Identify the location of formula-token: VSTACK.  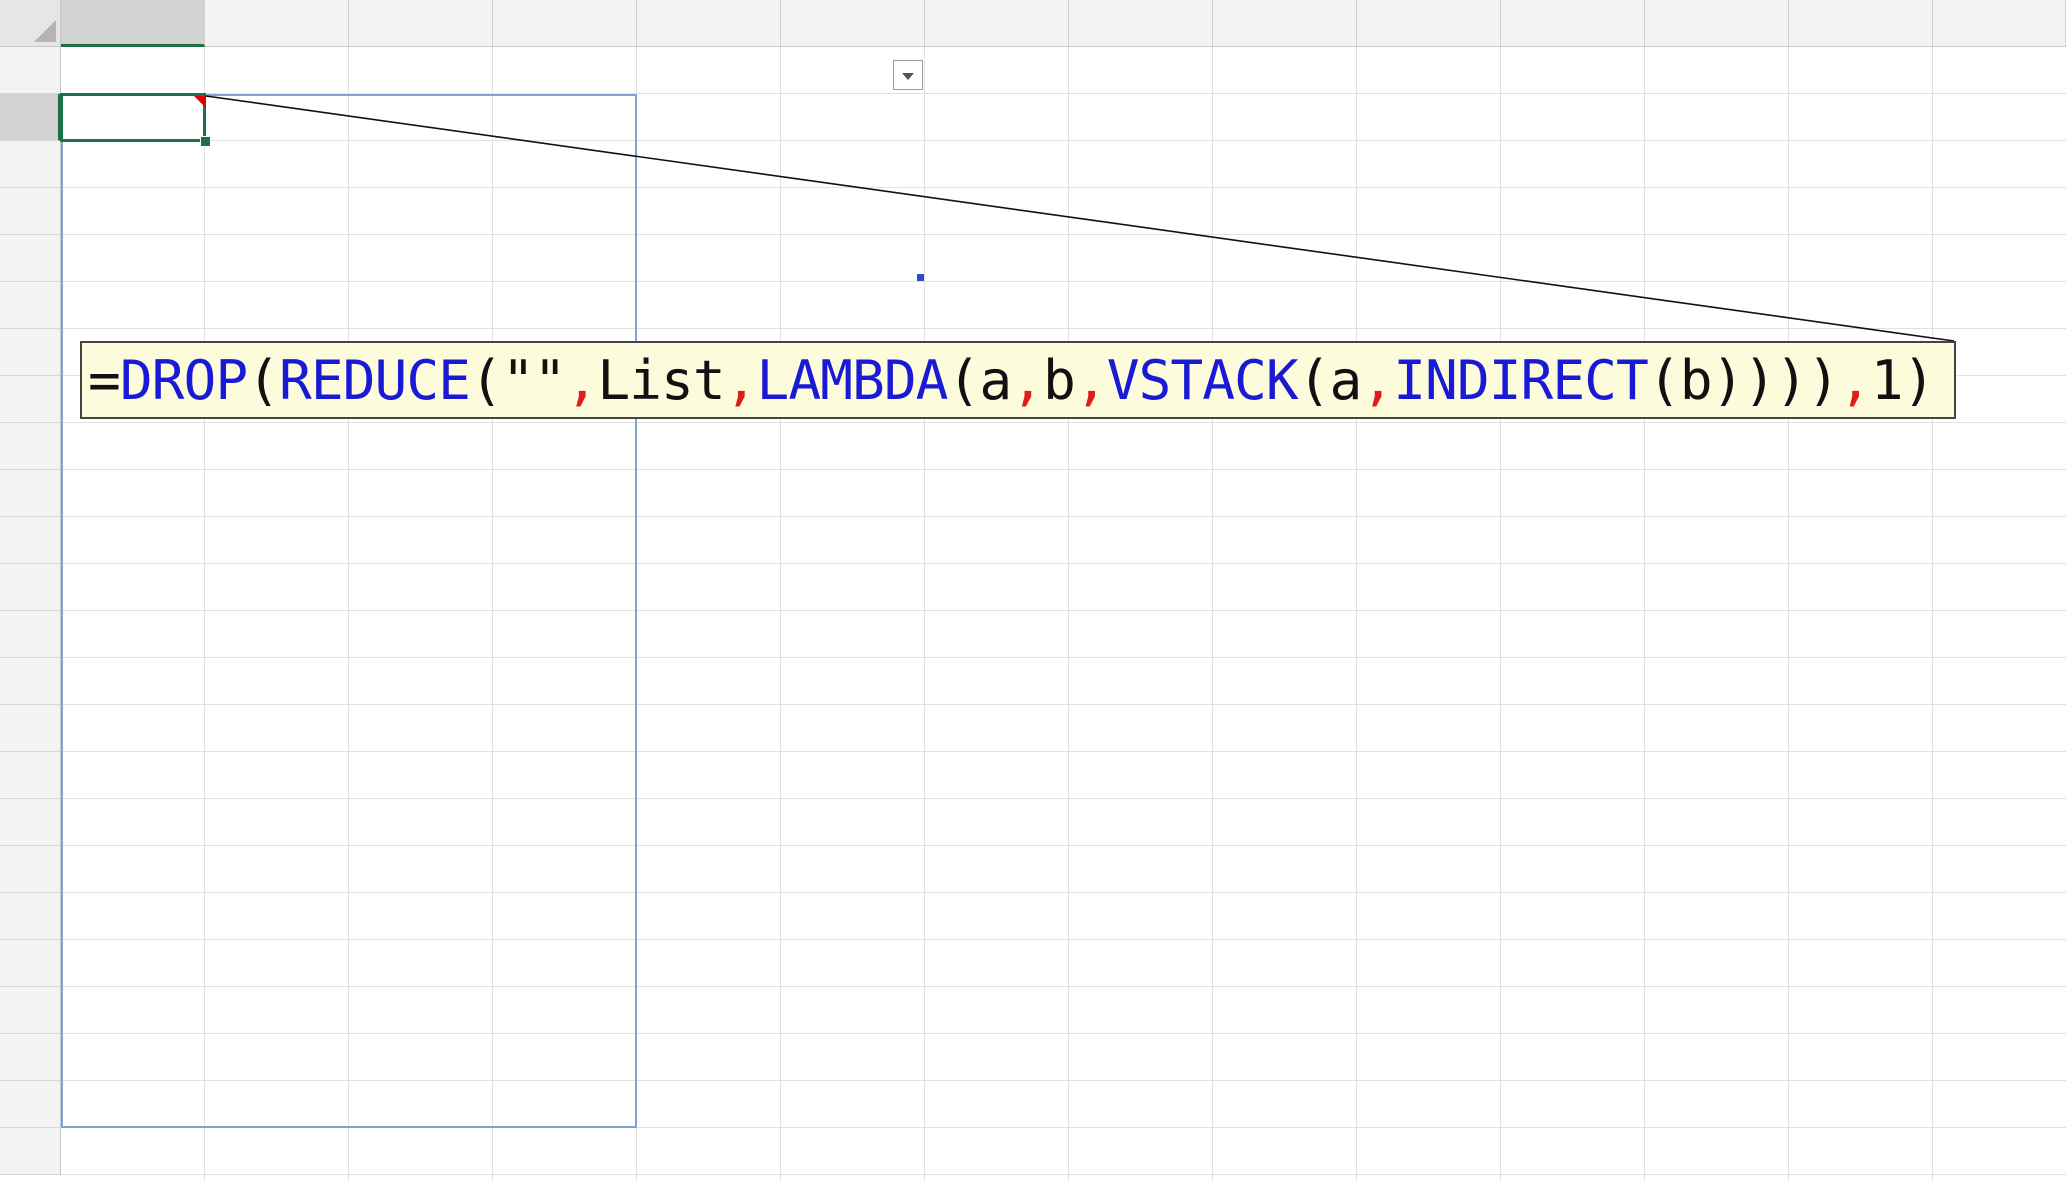
(1202, 379).